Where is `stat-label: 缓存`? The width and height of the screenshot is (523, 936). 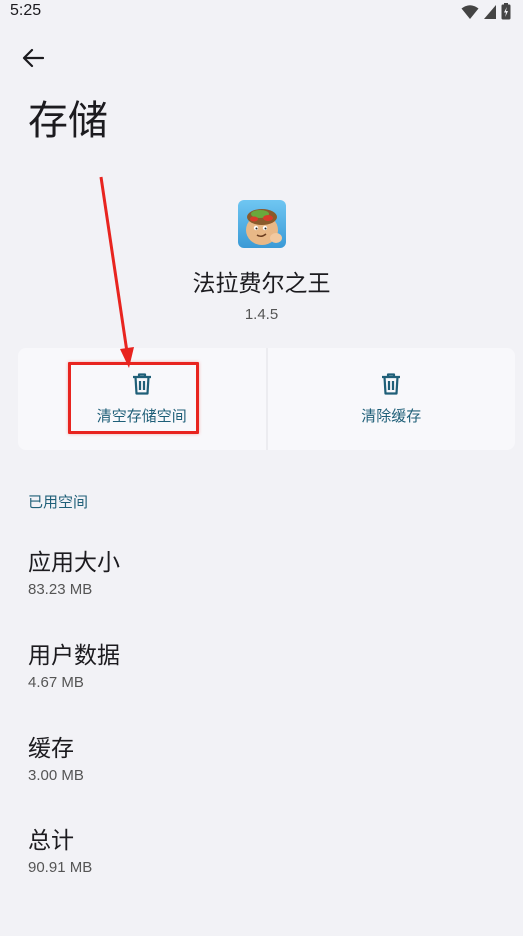
stat-label: 缓存 is located at coordinates (51, 749).